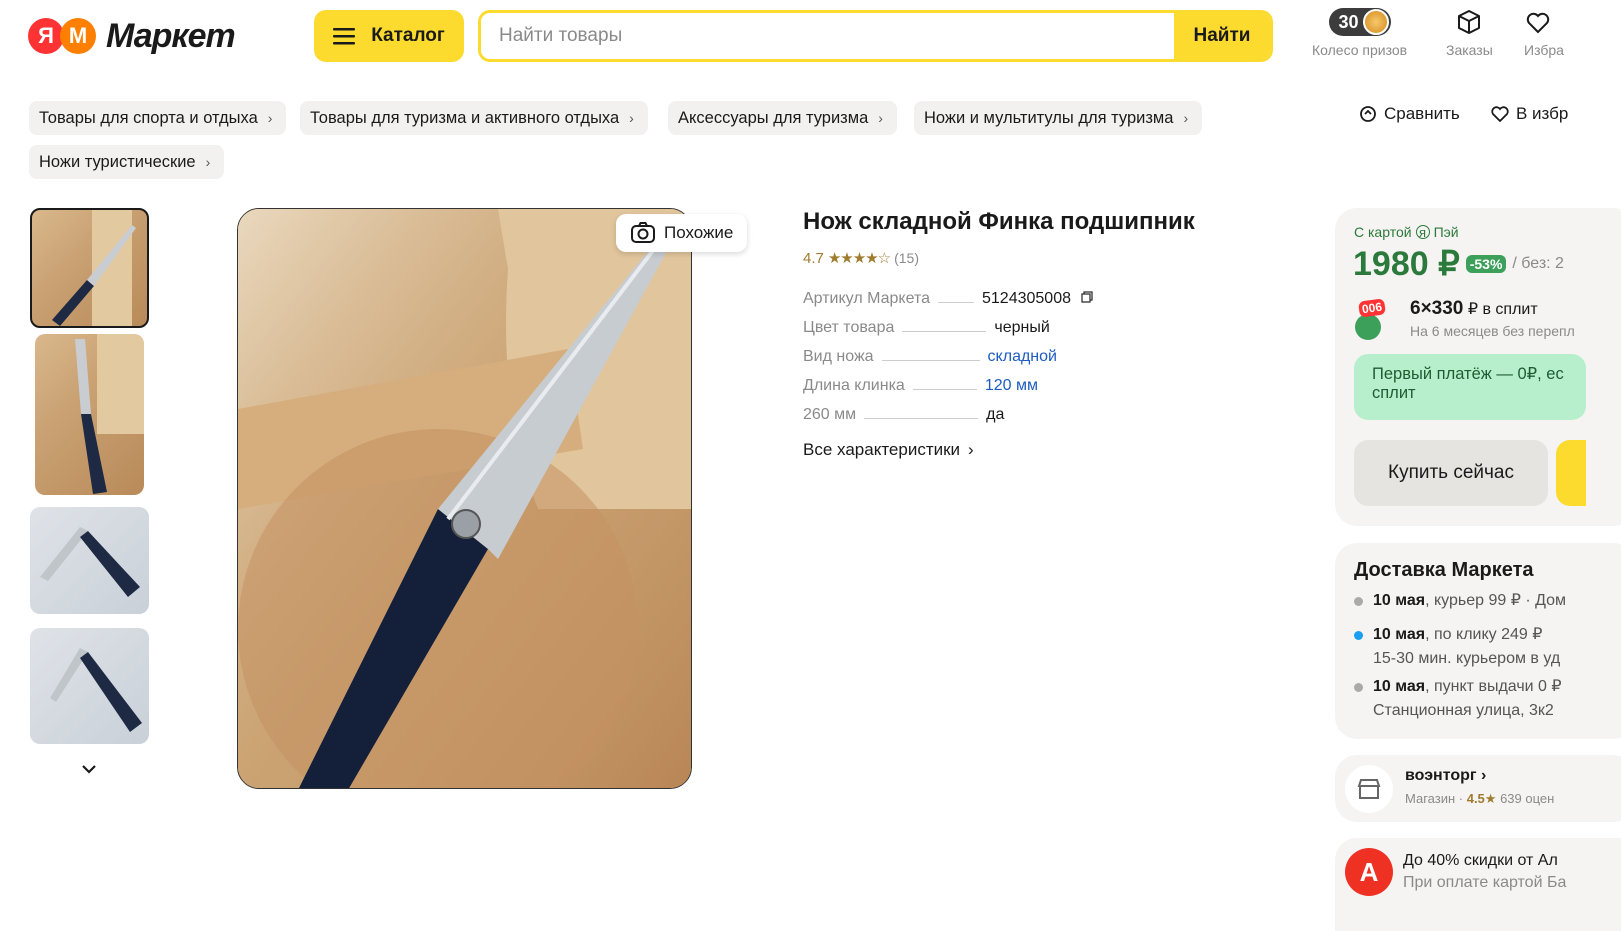 The width and height of the screenshot is (1621, 931). What do you see at coordinates (1571, 473) in the screenshot?
I see `add-to-cart-button` at bounding box center [1571, 473].